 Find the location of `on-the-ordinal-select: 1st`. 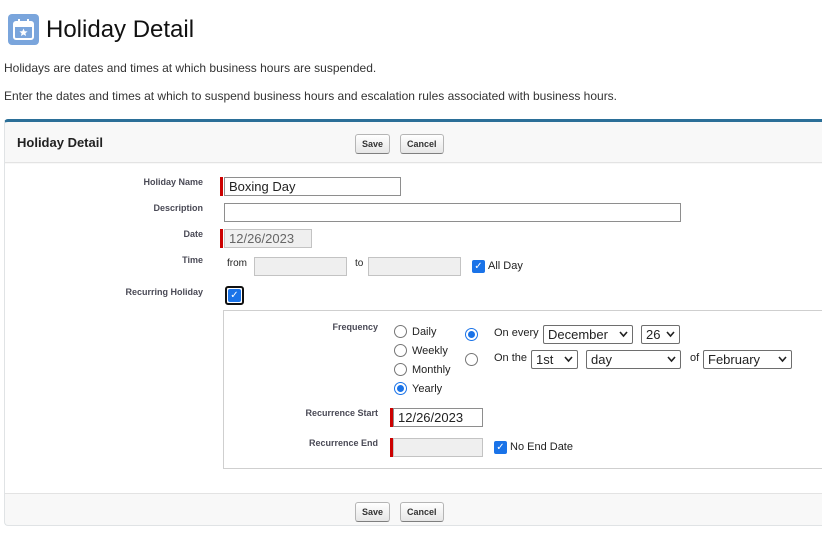

on-the-ordinal-select: 1st is located at coordinates (554, 359).